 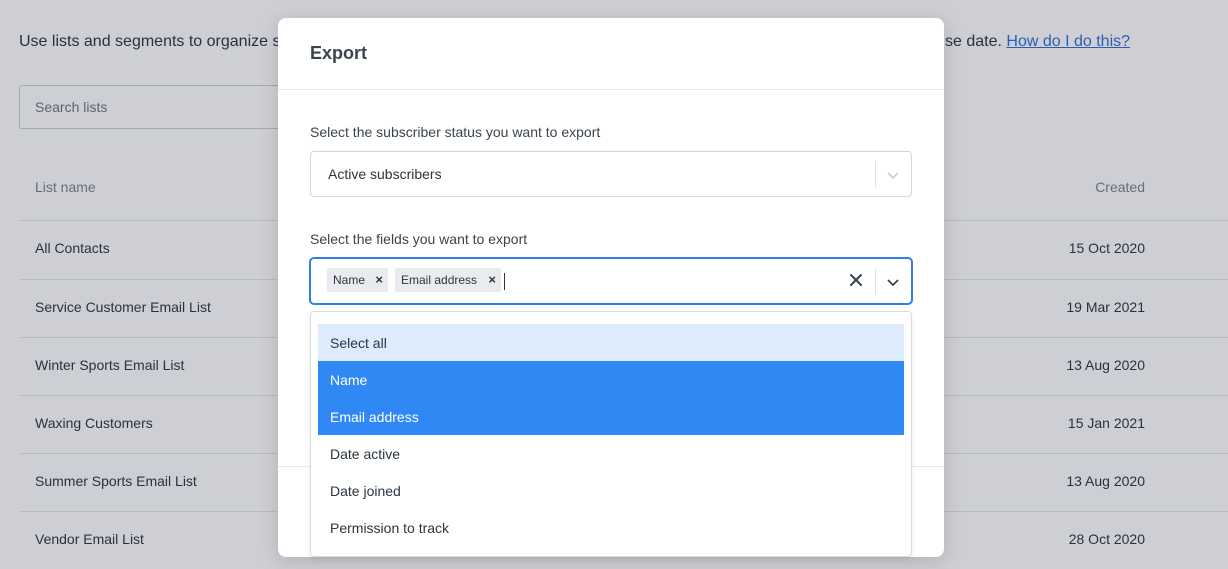 What do you see at coordinates (611, 379) in the screenshot?
I see `option-name: Name` at bounding box center [611, 379].